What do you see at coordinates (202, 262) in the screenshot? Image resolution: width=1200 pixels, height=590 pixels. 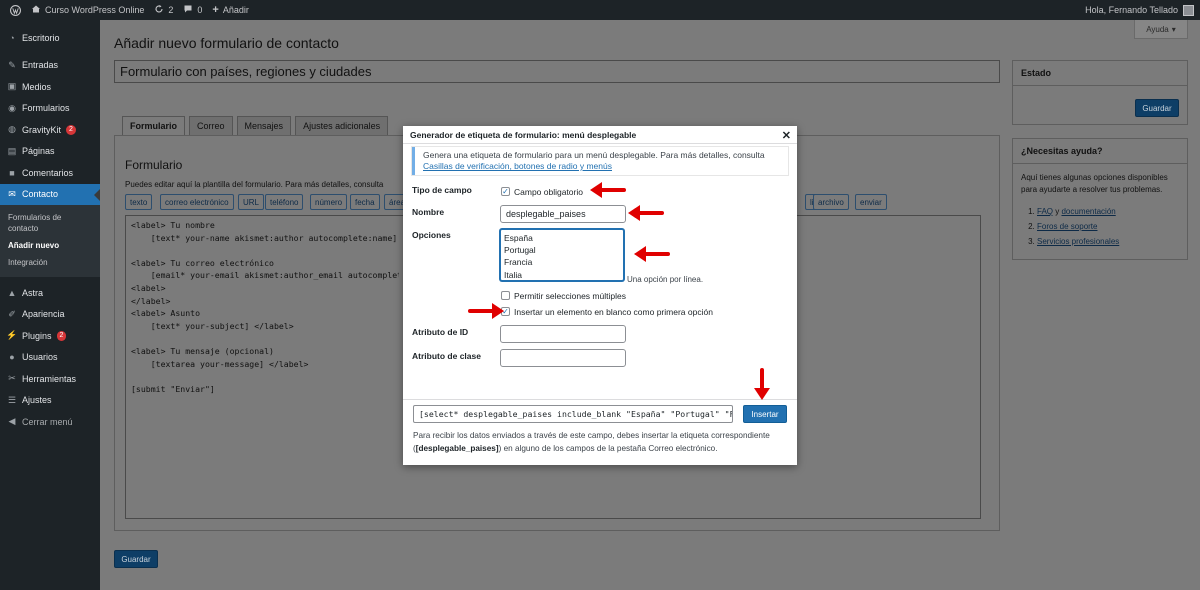 I see `code-line: <label> Tu correo electrónico` at bounding box center [202, 262].